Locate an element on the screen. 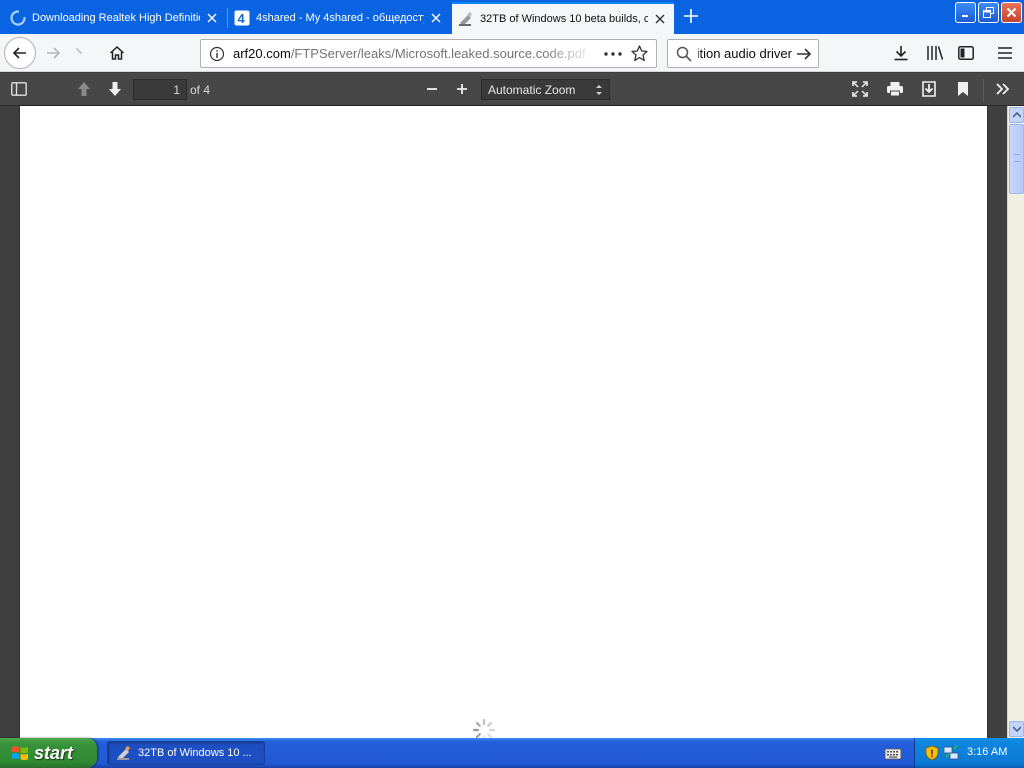  page-number-input is located at coordinates (160, 89).